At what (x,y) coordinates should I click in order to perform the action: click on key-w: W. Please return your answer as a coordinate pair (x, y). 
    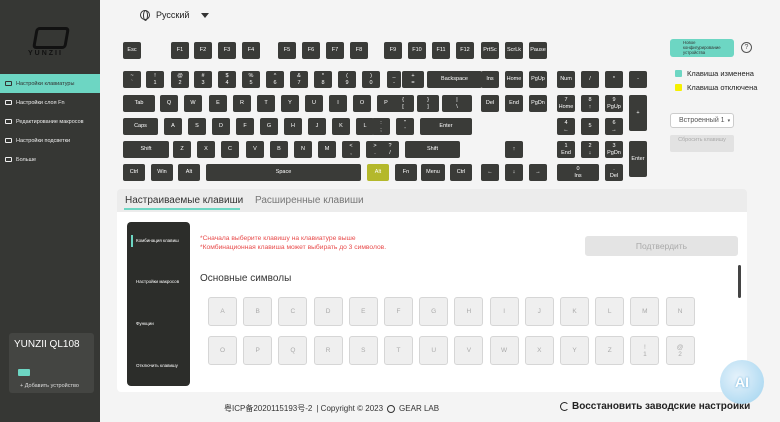
    Looking at the image, I should click on (193, 103).